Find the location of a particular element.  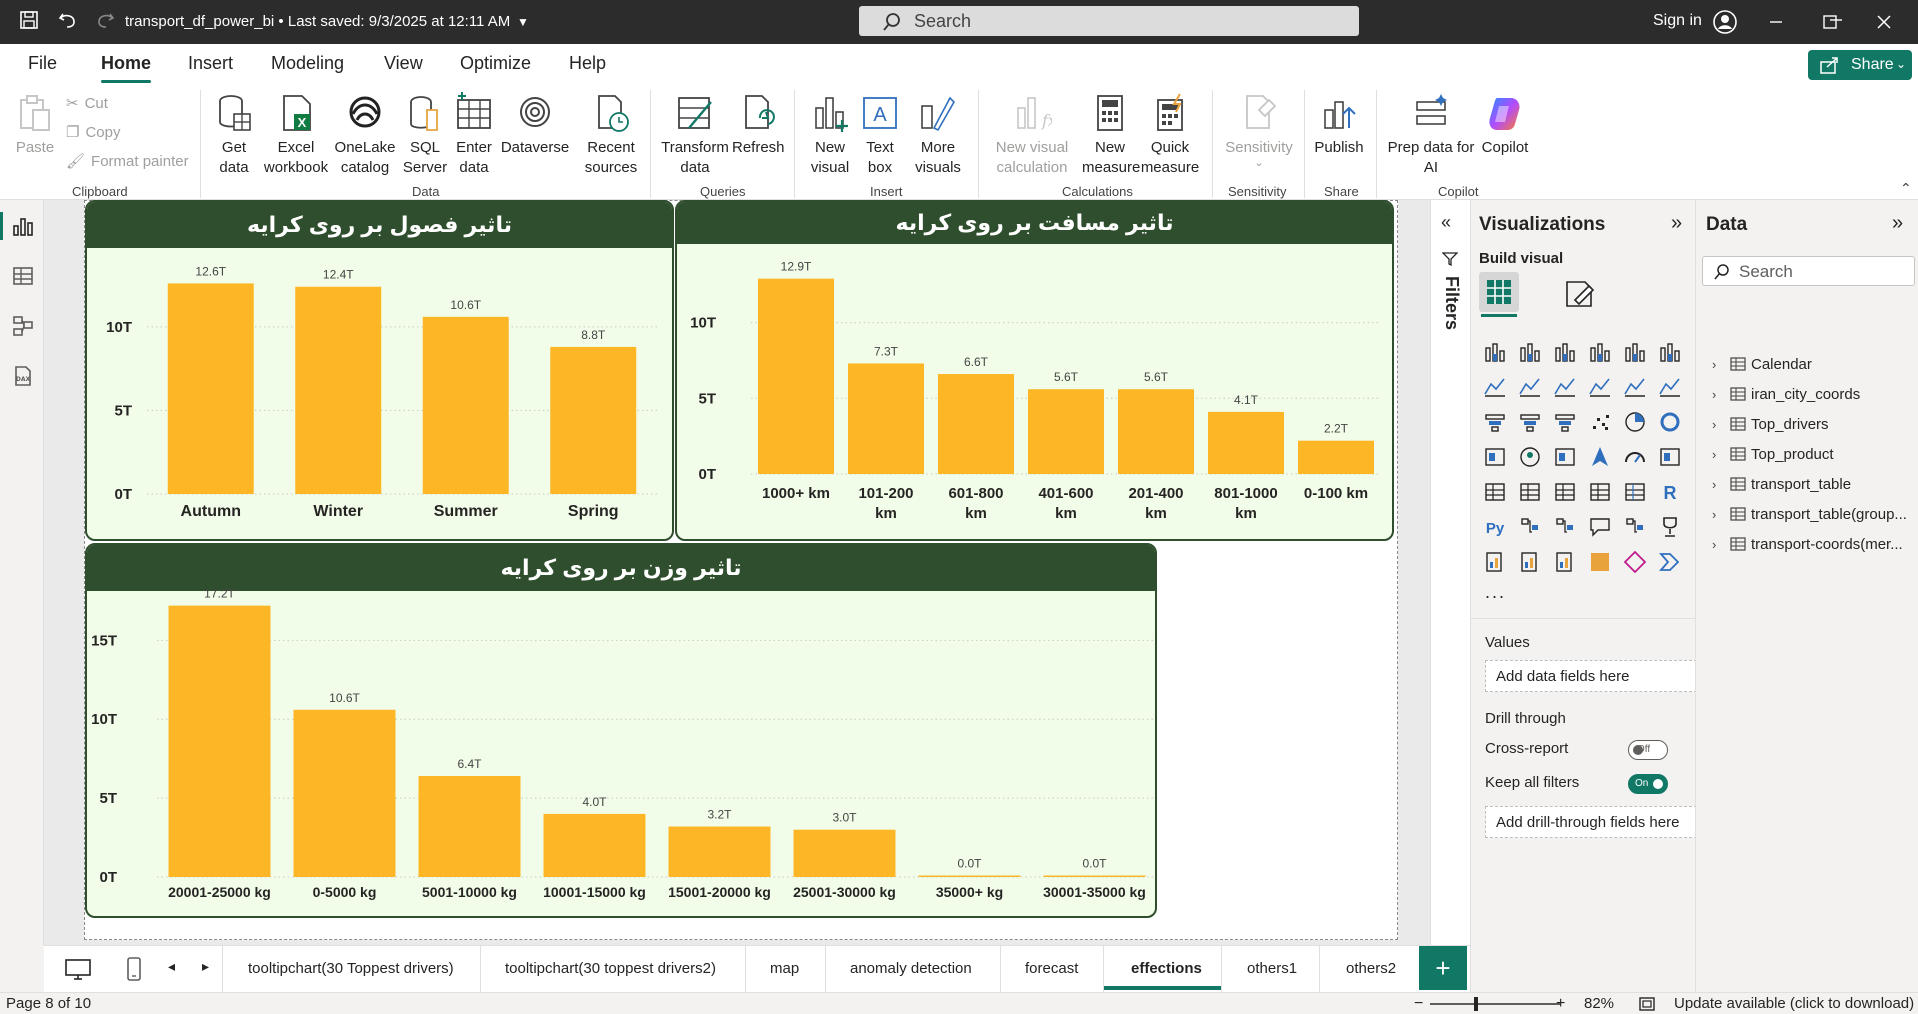

stacked-bar-chart-icon is located at coordinates (1495, 352).